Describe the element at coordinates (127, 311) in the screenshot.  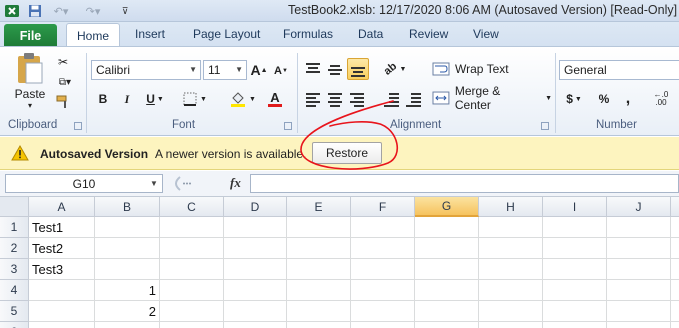
I see `grid-cell: 2` at that location.